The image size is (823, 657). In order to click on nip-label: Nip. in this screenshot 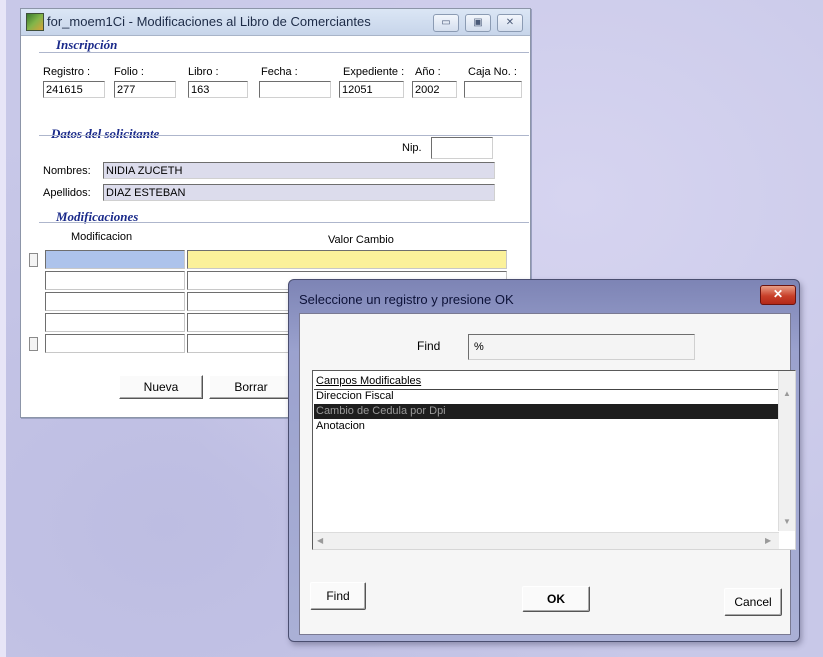, I will do `click(412, 148)`.